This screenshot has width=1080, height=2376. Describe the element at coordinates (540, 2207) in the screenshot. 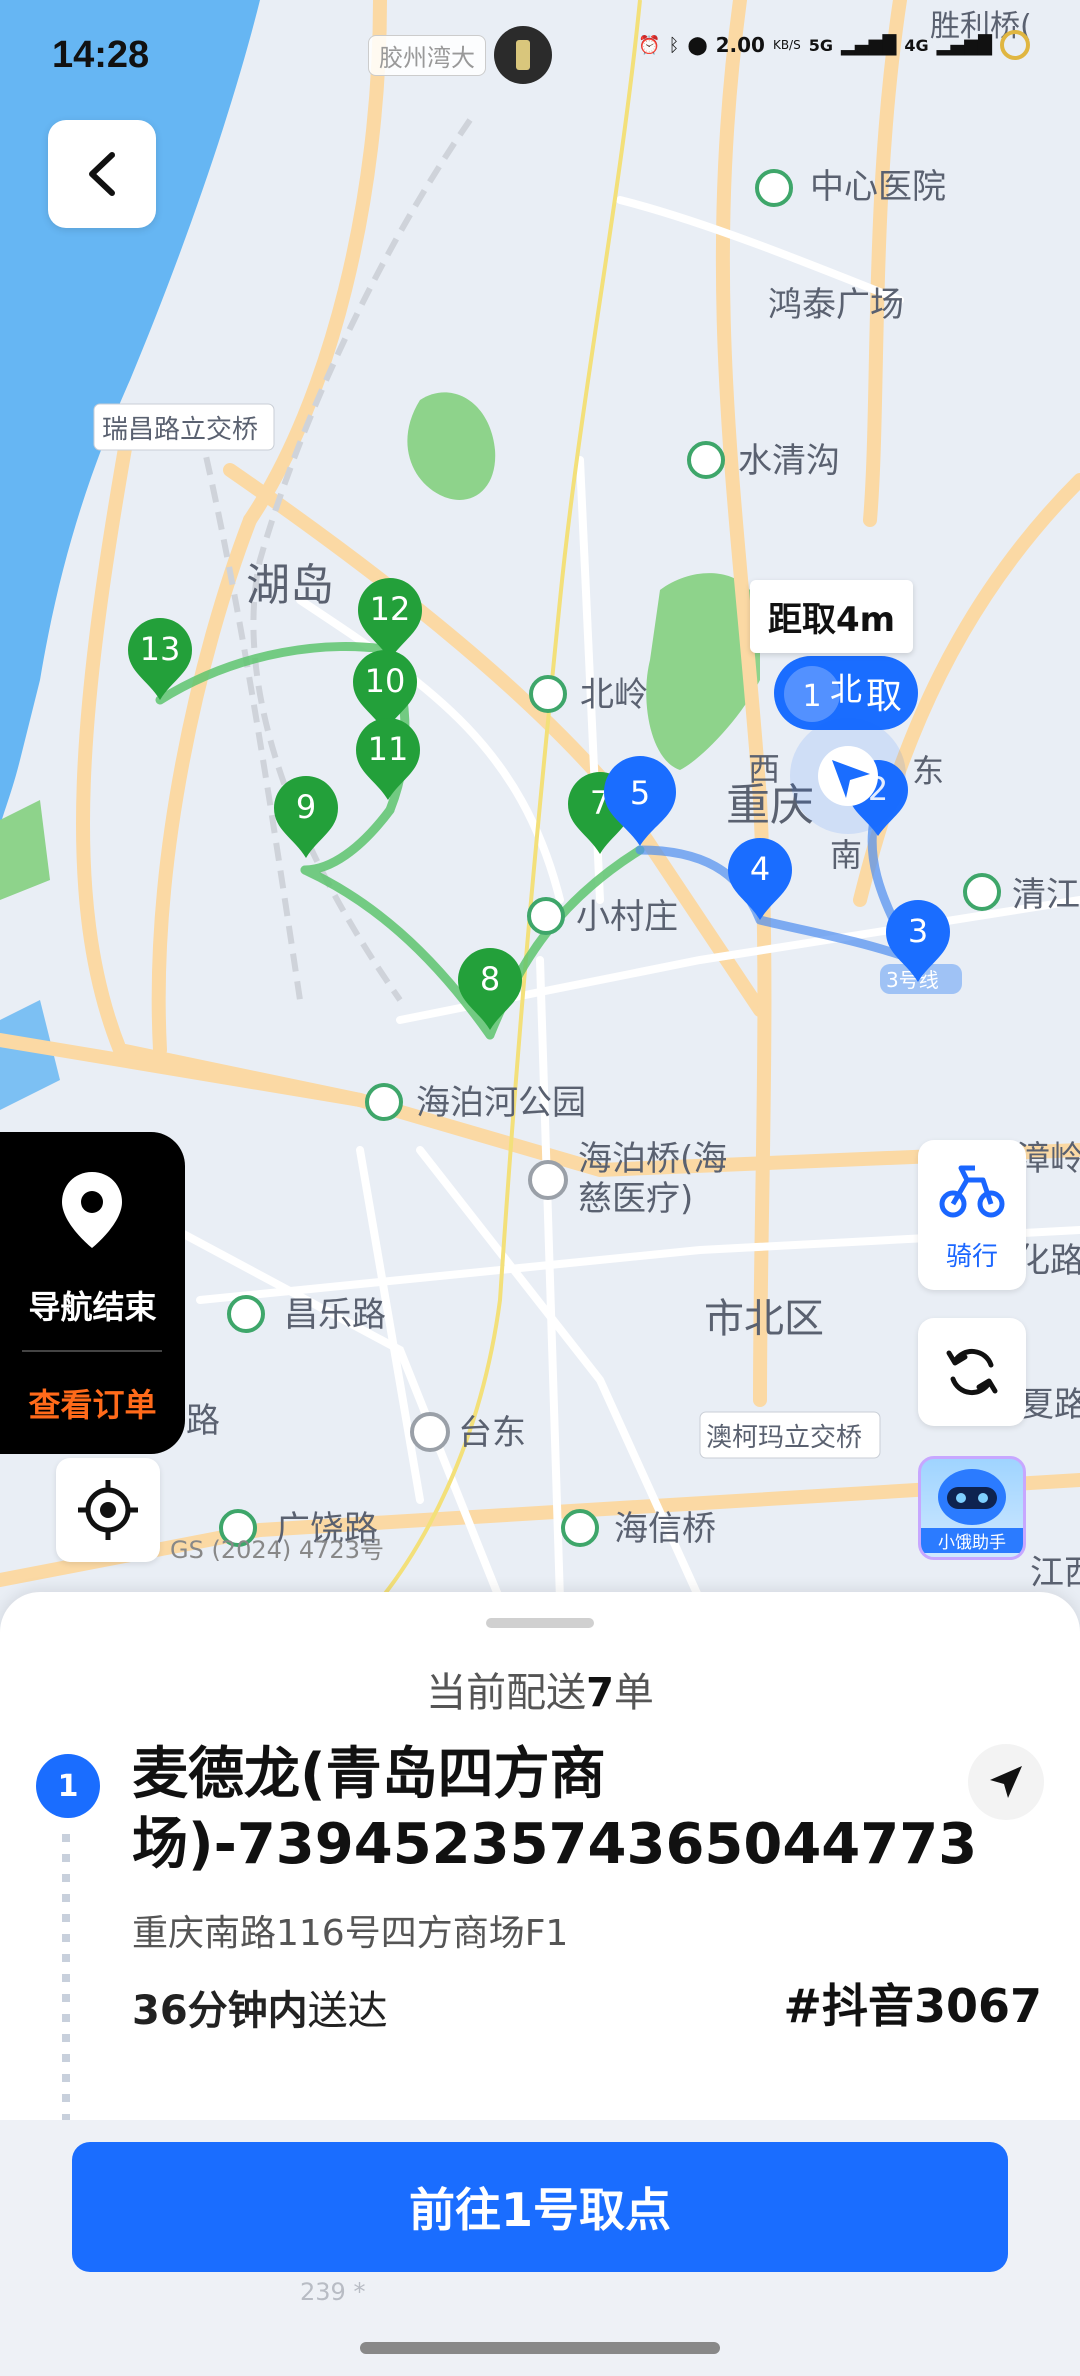

I see `go-to-pickup-button: 前往1号取点` at that location.